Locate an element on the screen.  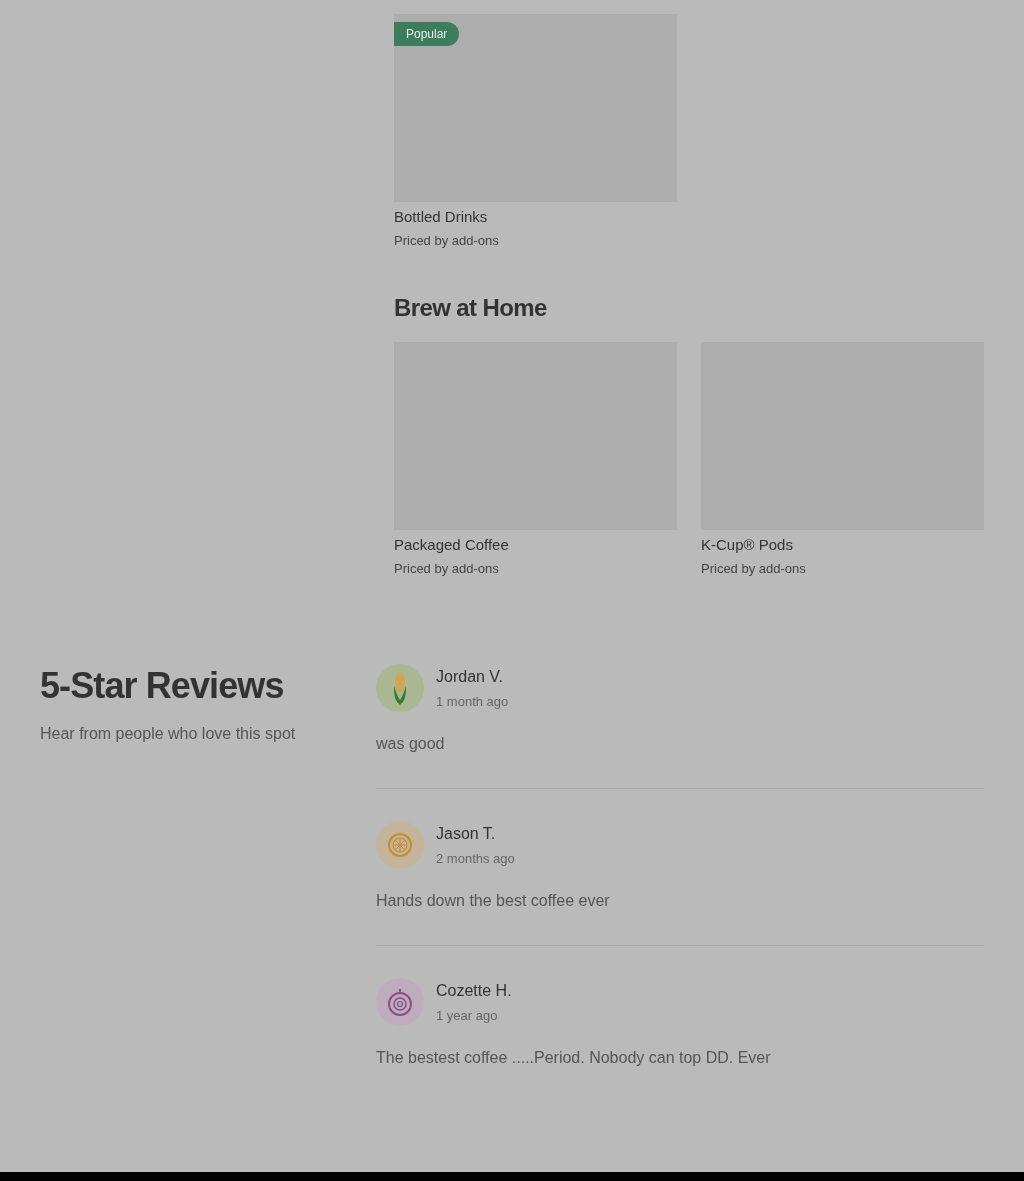
popular-badge: Popular is located at coordinates (427, 34).